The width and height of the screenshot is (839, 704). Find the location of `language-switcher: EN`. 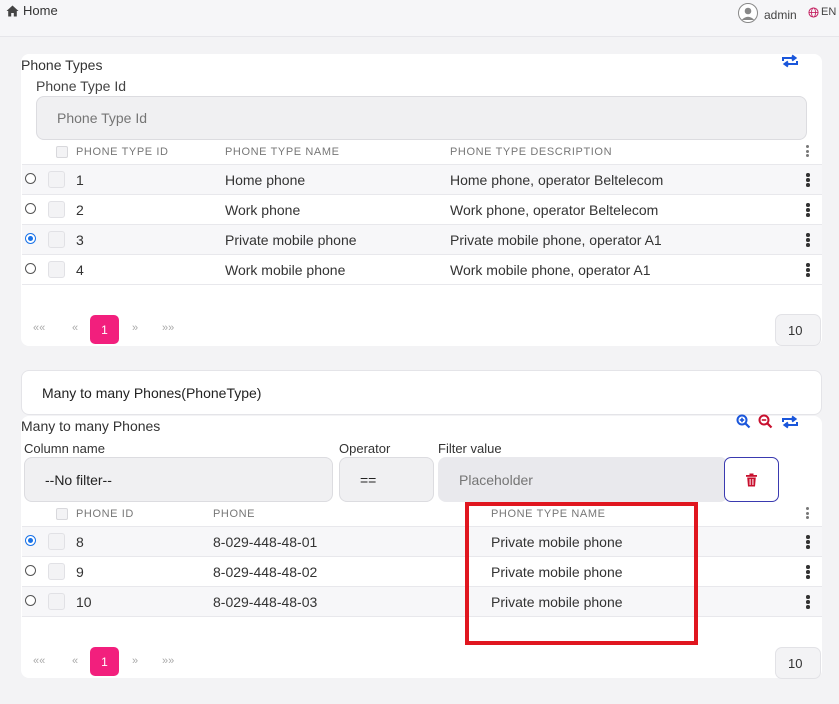

language-switcher: EN is located at coordinates (822, 12).